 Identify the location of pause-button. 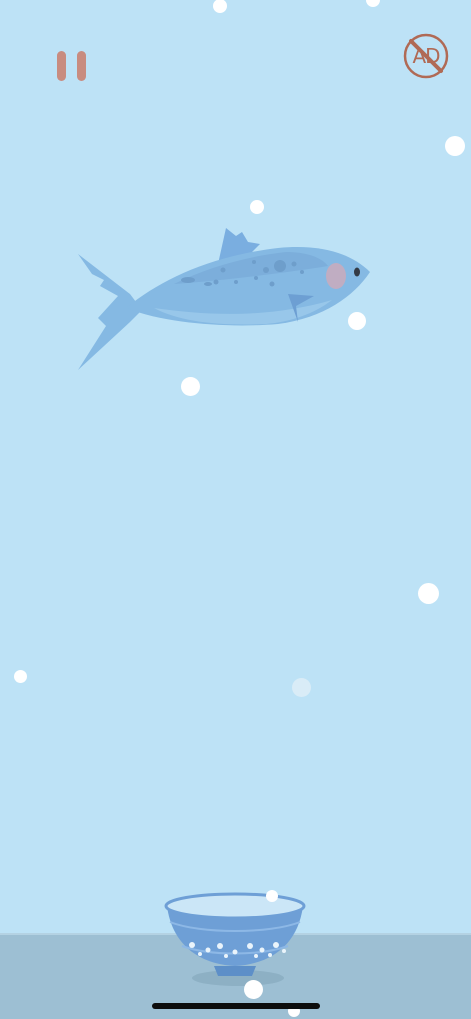
(73, 67).